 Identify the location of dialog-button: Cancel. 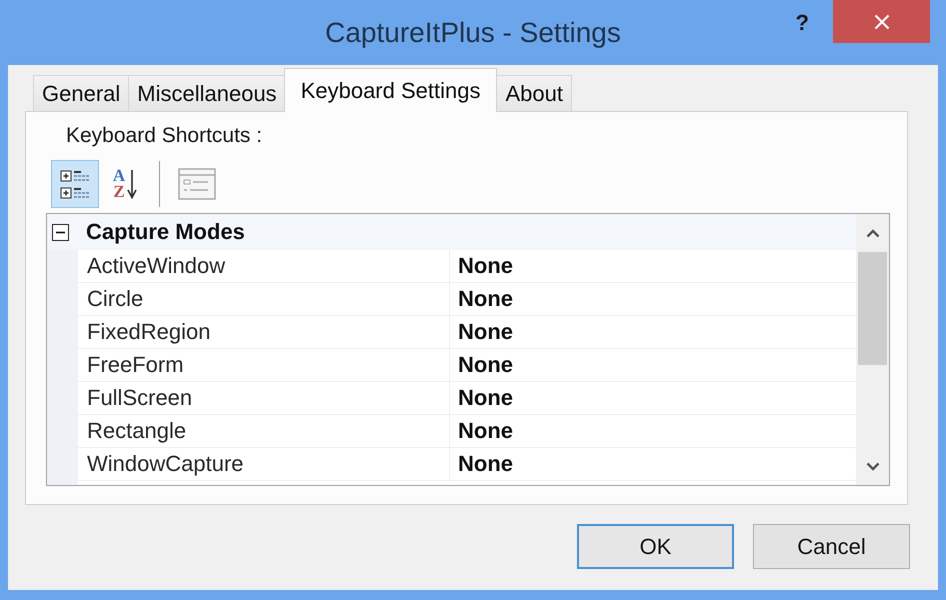
(831, 546).